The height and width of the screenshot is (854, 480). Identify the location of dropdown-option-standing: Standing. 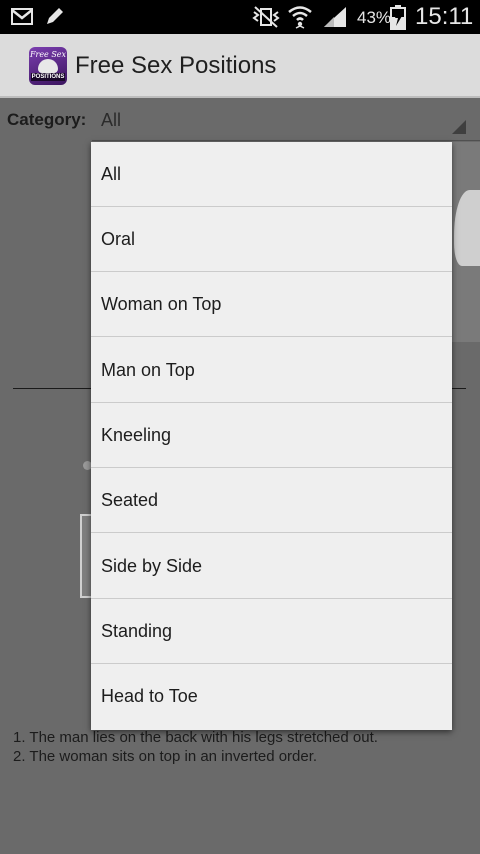
(271, 631).